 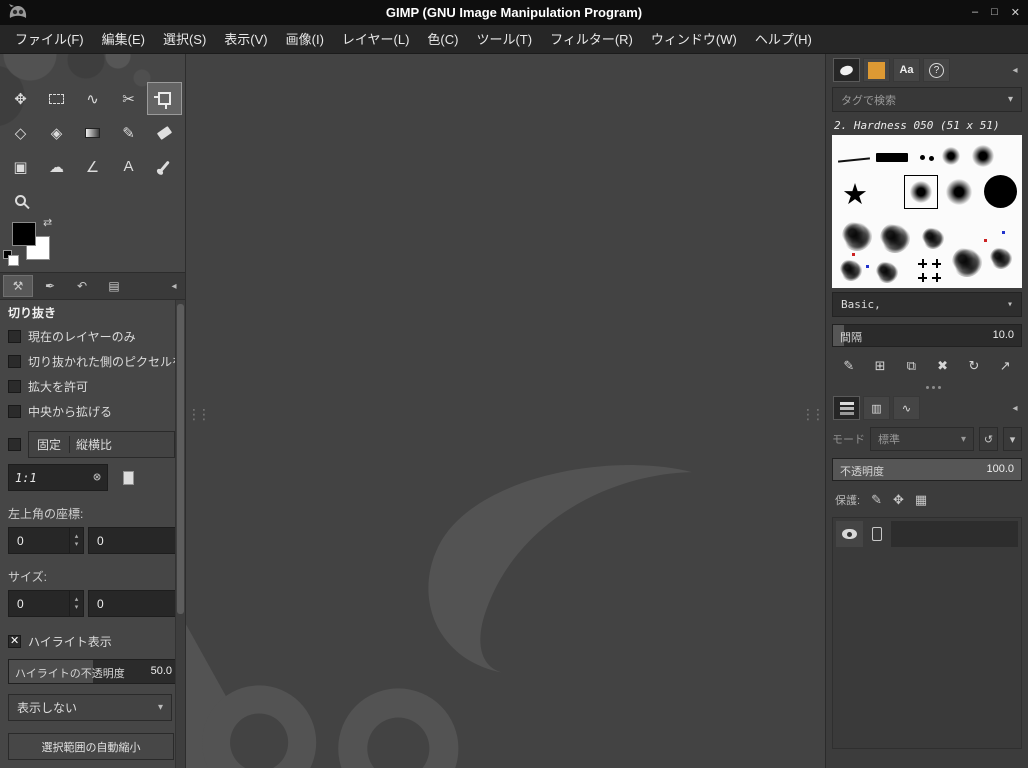 I want to click on refresh-brushes-button: ↻, so click(x=973, y=366).